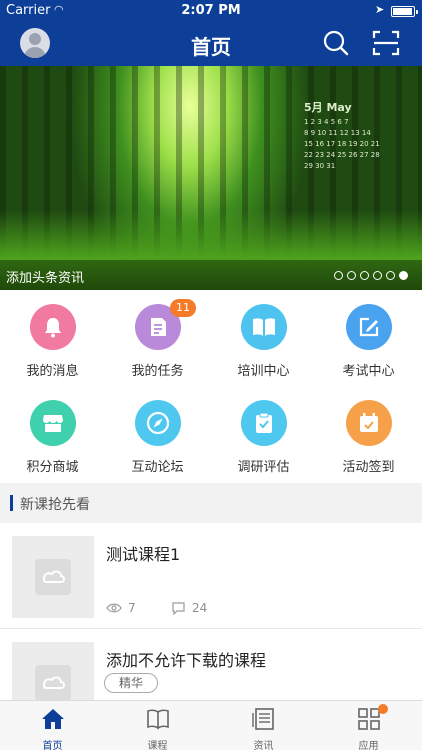 This screenshot has height=750, width=422. I want to click on course-card: 测试课程1 7 24, so click(211, 575).